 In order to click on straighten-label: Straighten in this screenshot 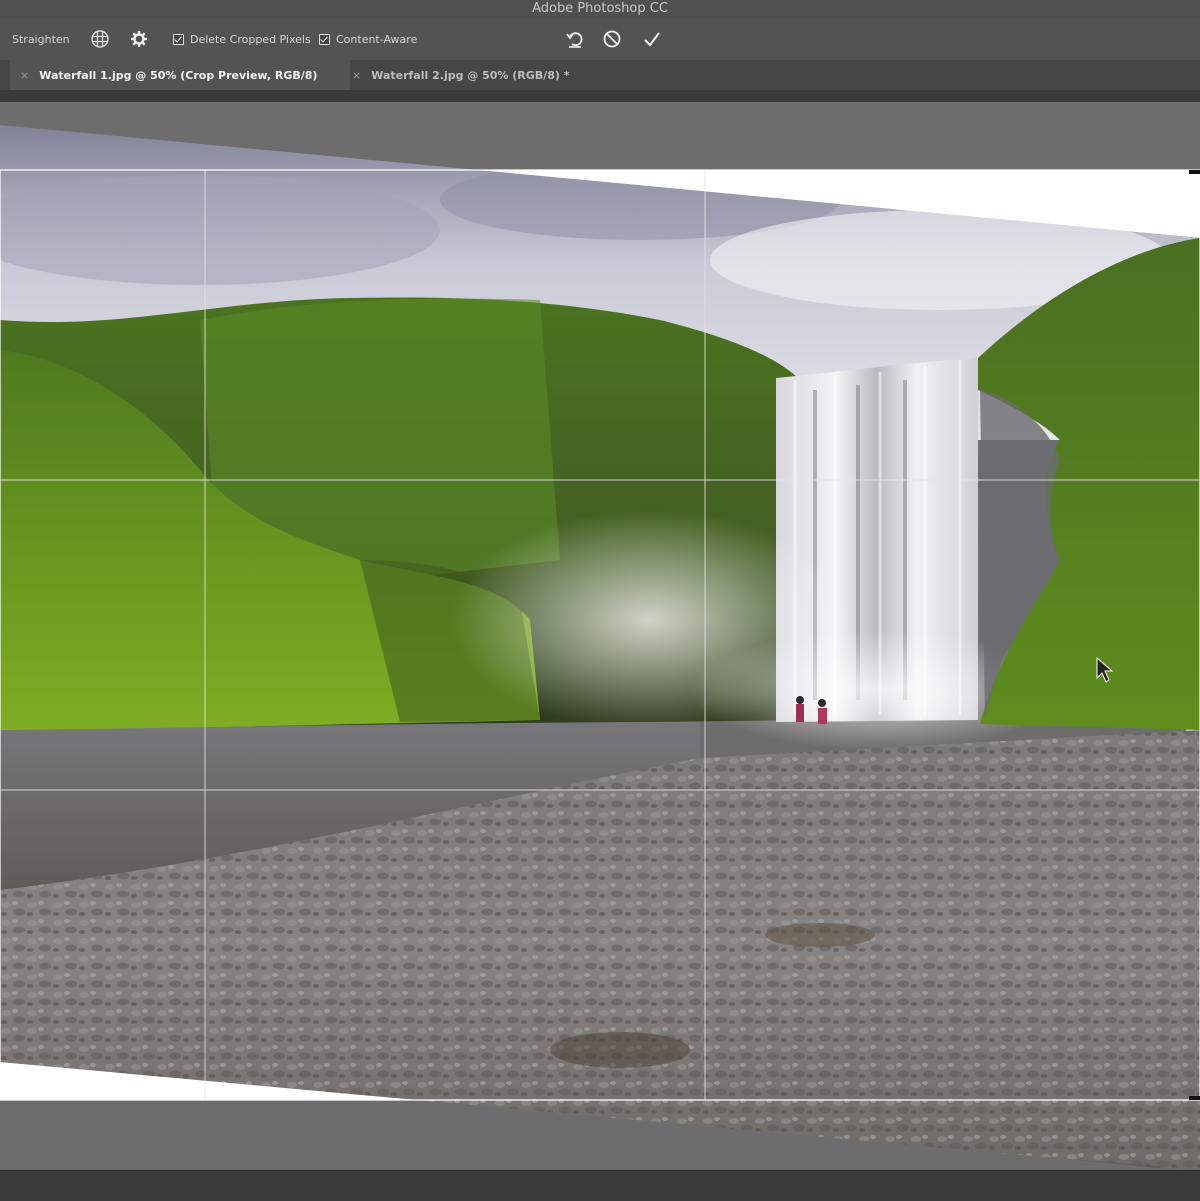, I will do `click(41, 39)`.